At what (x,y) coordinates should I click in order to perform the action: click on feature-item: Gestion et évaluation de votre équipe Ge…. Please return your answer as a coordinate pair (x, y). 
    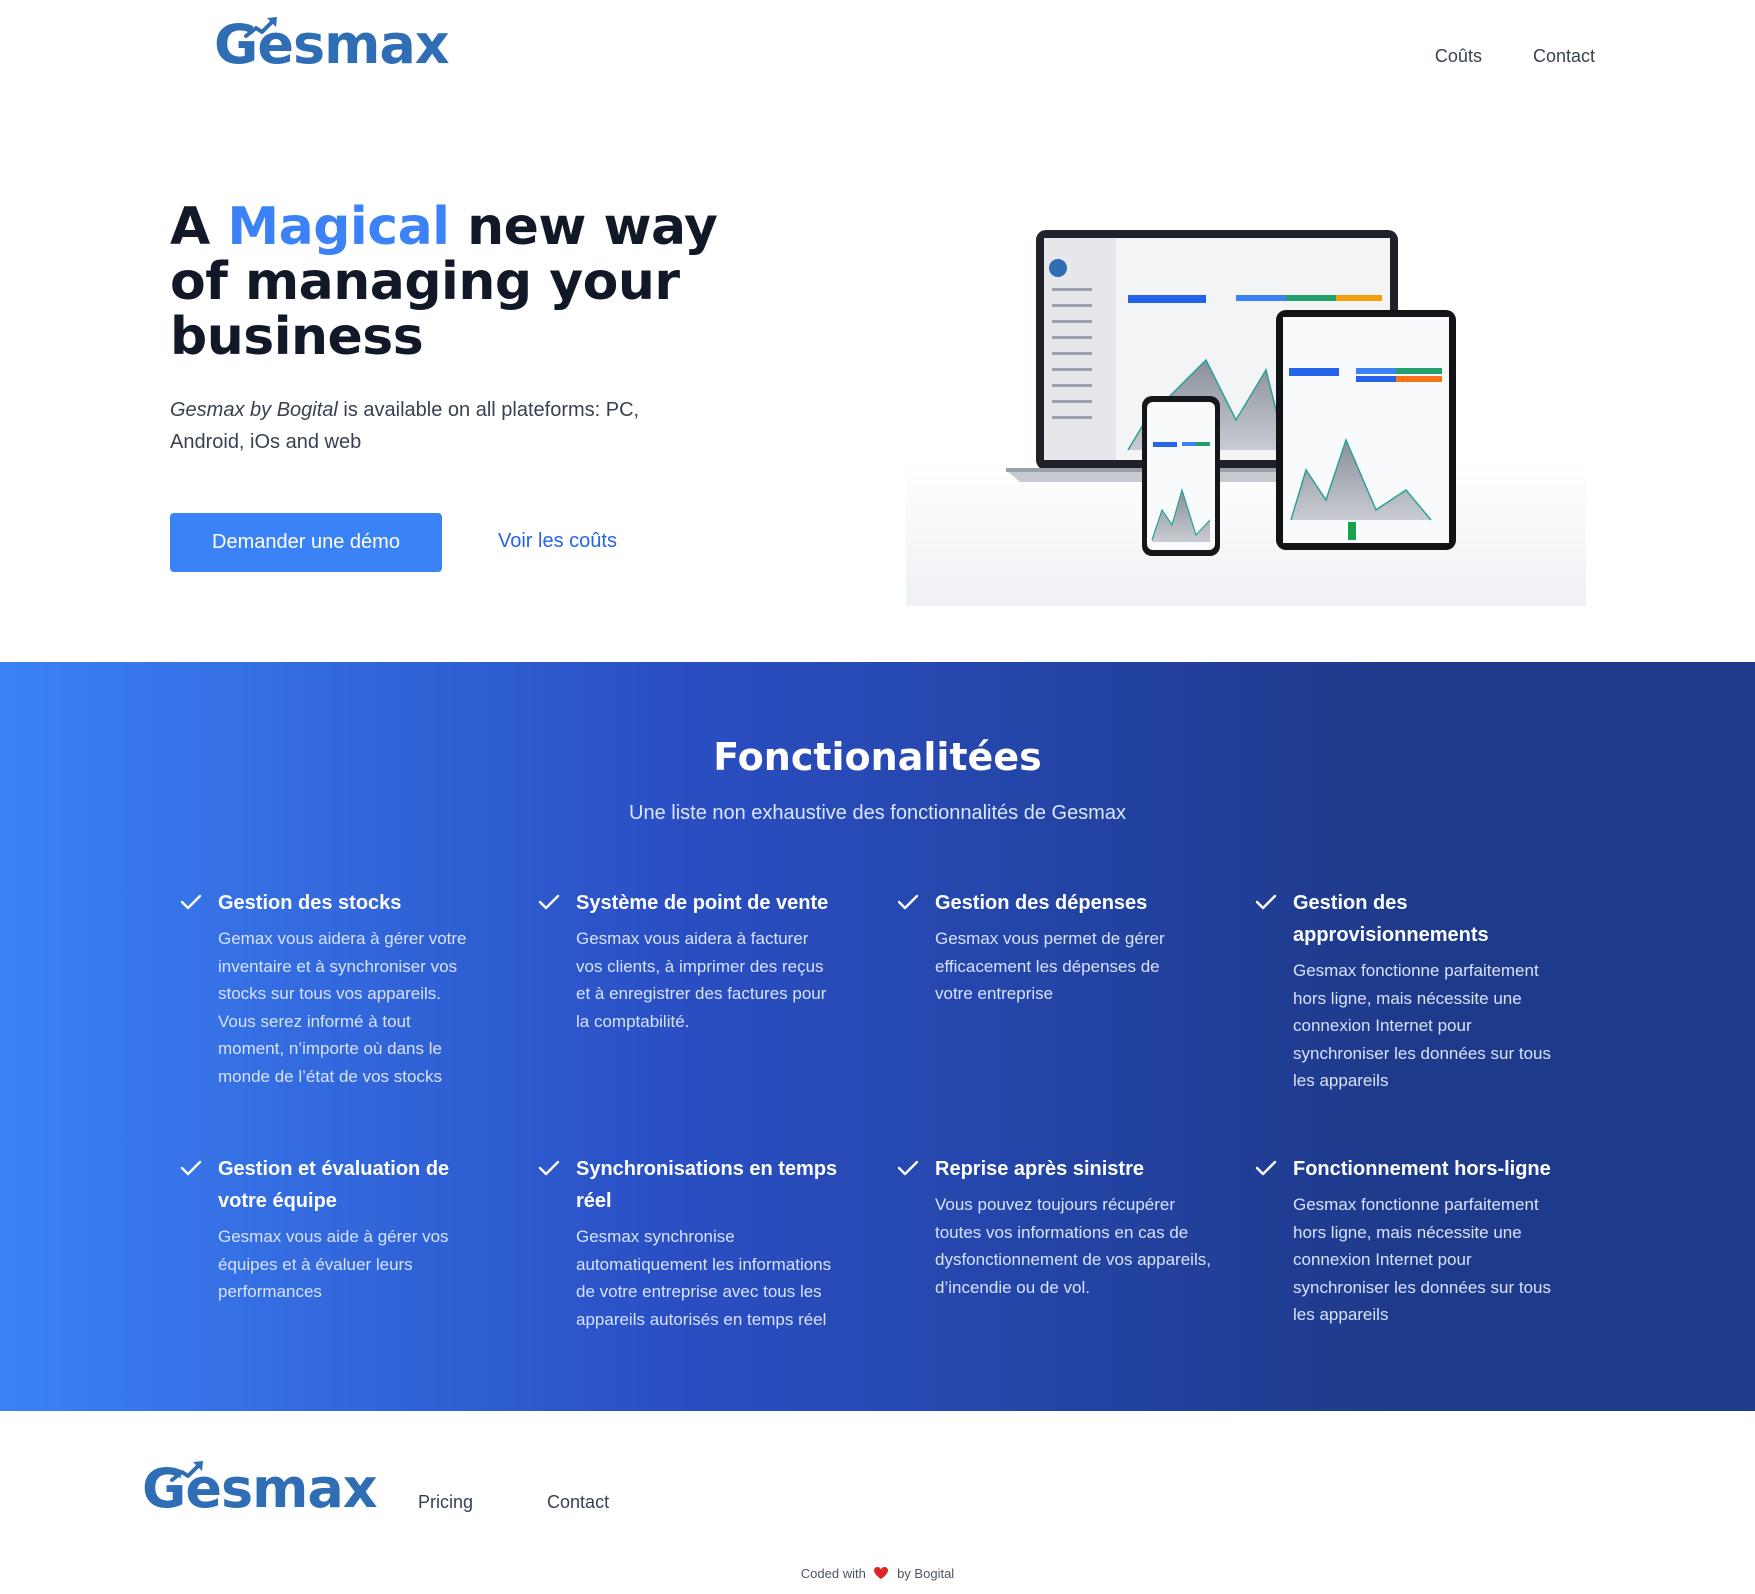
    Looking at the image, I should click on (330, 1229).